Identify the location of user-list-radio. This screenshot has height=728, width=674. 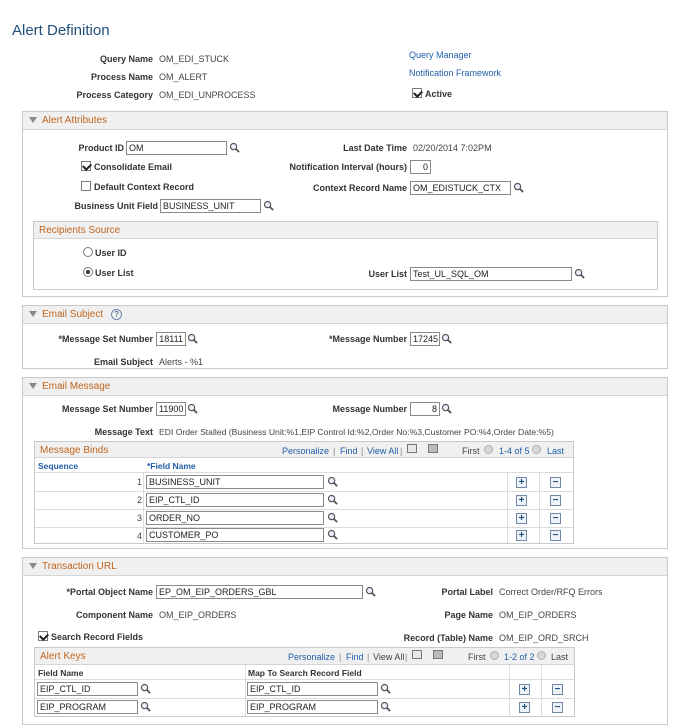
(88, 272).